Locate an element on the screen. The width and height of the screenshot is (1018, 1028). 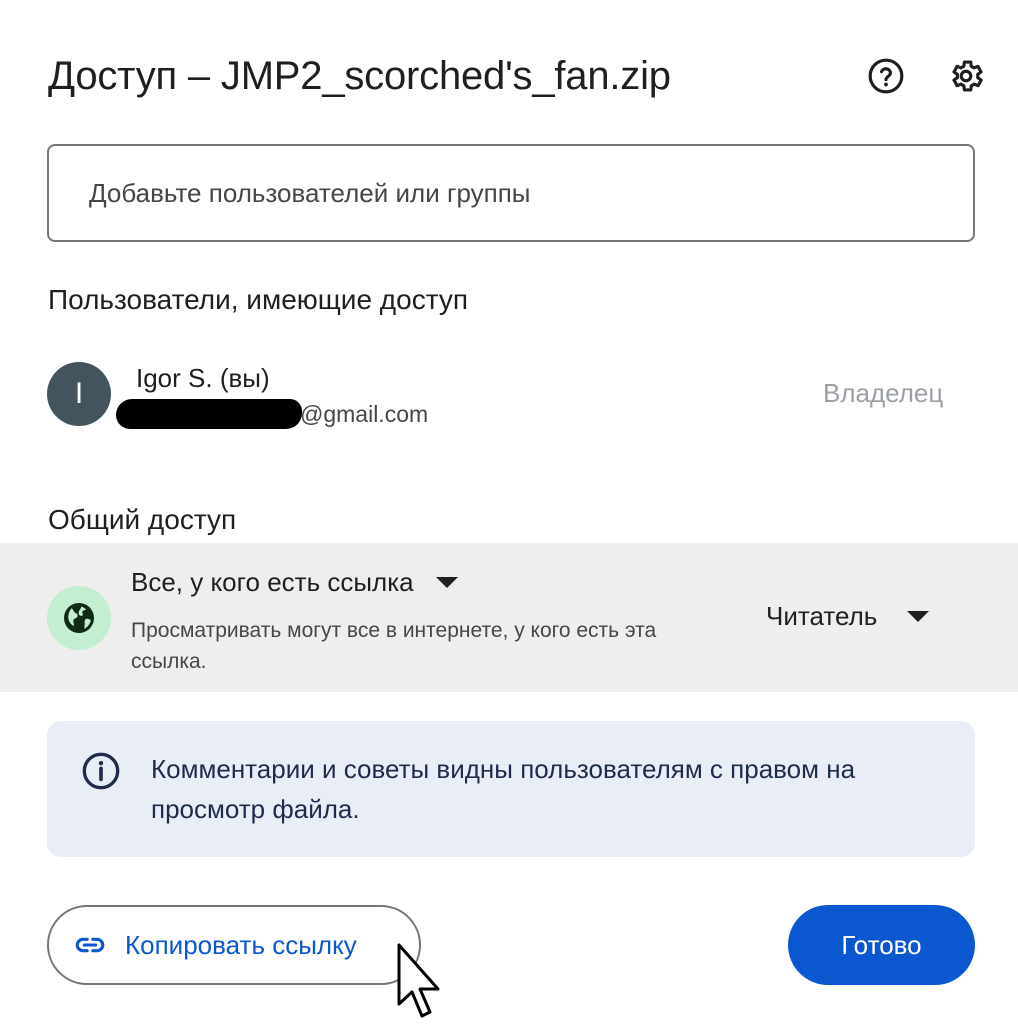
people-with-access-heading: Пользователи, имеющие доступ is located at coordinates (258, 299).